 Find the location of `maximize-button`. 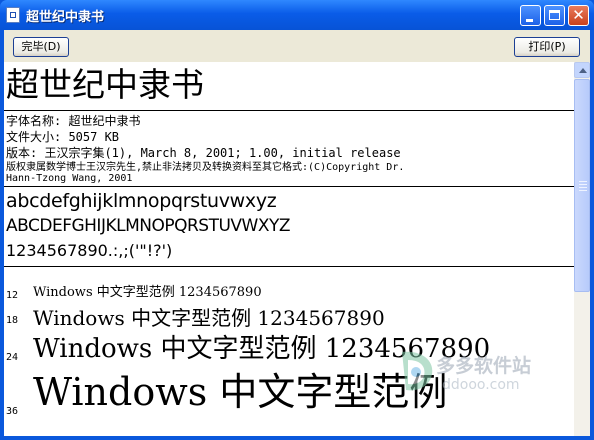

maximize-button is located at coordinates (554, 15).